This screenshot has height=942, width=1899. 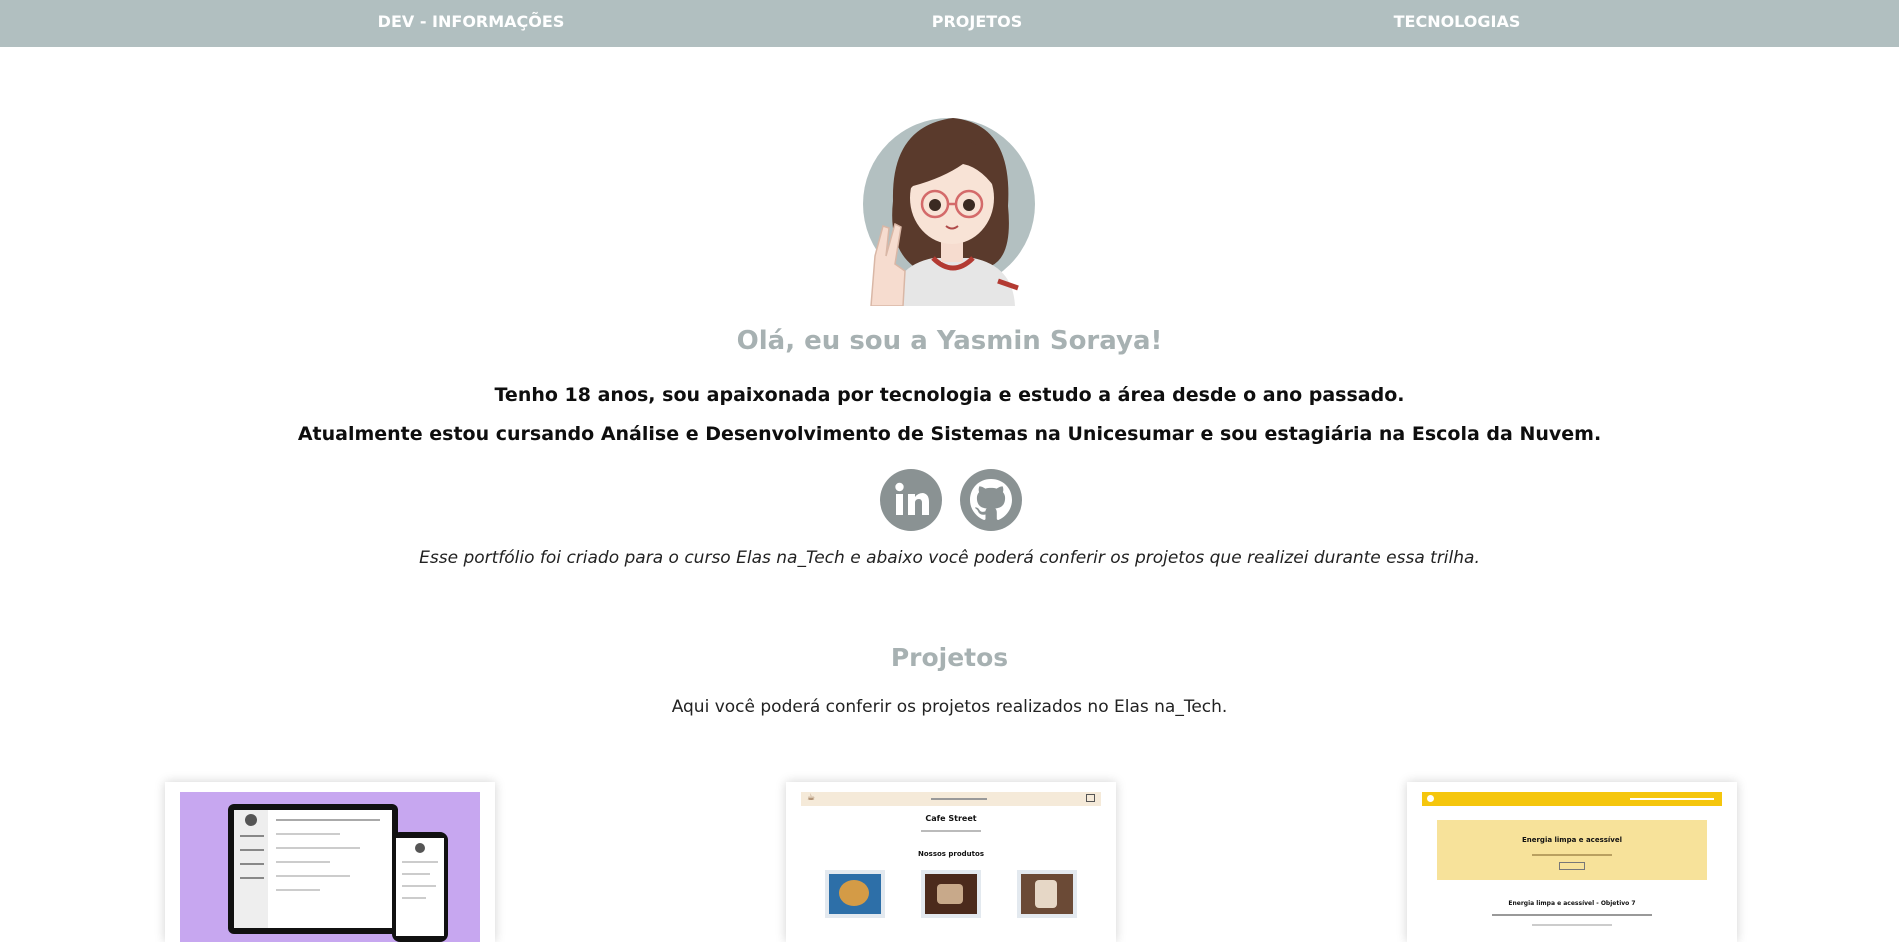 I want to click on avatar, so click(x=952, y=206).